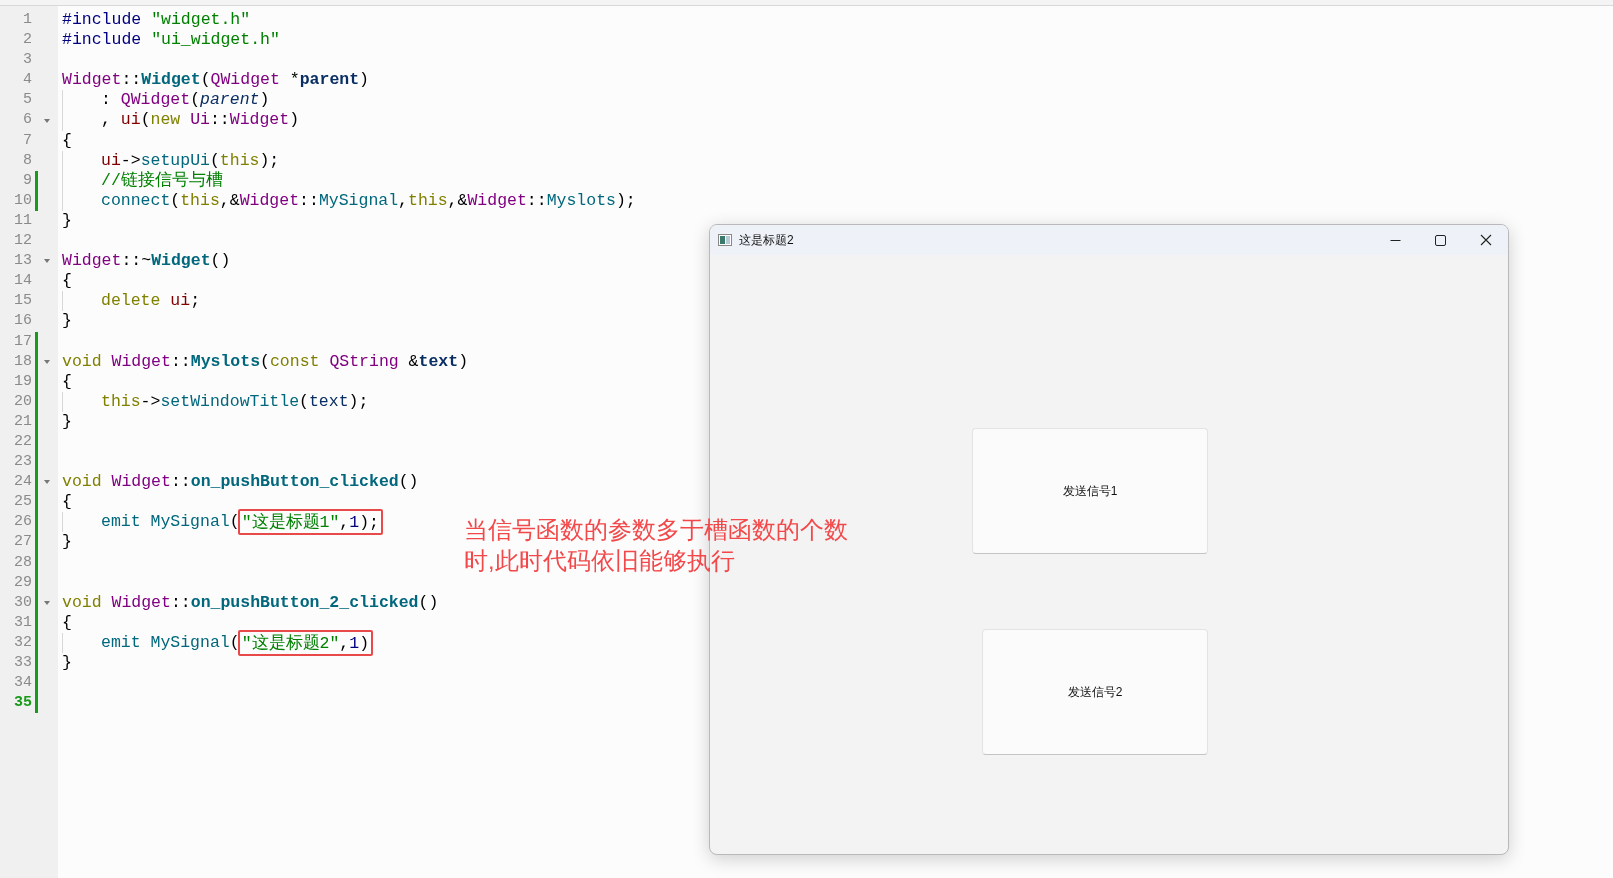 The width and height of the screenshot is (1613, 878). Describe the element at coordinates (151, 301) in the screenshot. I see `code-text: delete ui;` at that location.